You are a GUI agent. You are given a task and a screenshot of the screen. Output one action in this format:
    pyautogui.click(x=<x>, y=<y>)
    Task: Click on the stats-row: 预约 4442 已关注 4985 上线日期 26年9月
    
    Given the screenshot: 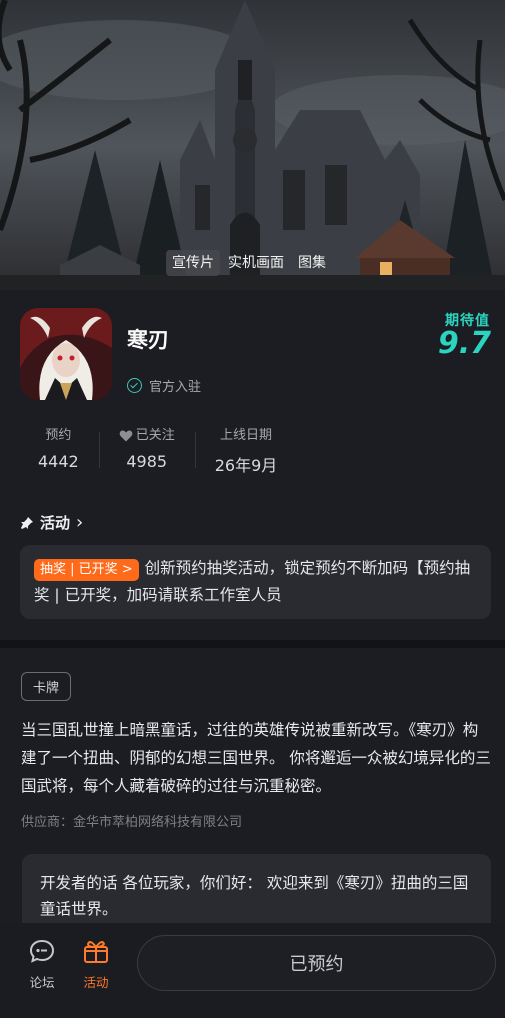 What is the action you would take?
    pyautogui.click(x=157, y=451)
    